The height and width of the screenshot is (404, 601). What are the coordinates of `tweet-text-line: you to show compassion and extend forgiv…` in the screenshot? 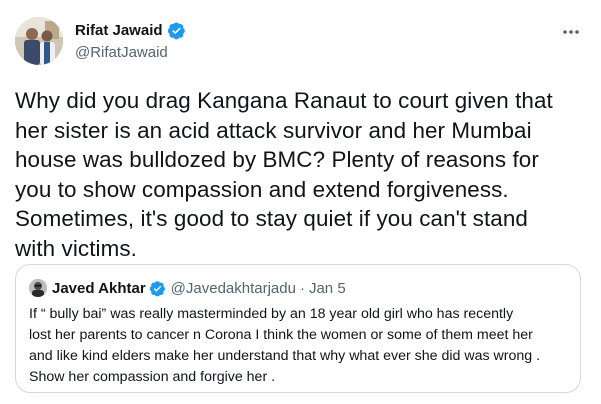 It's located at (262, 189).